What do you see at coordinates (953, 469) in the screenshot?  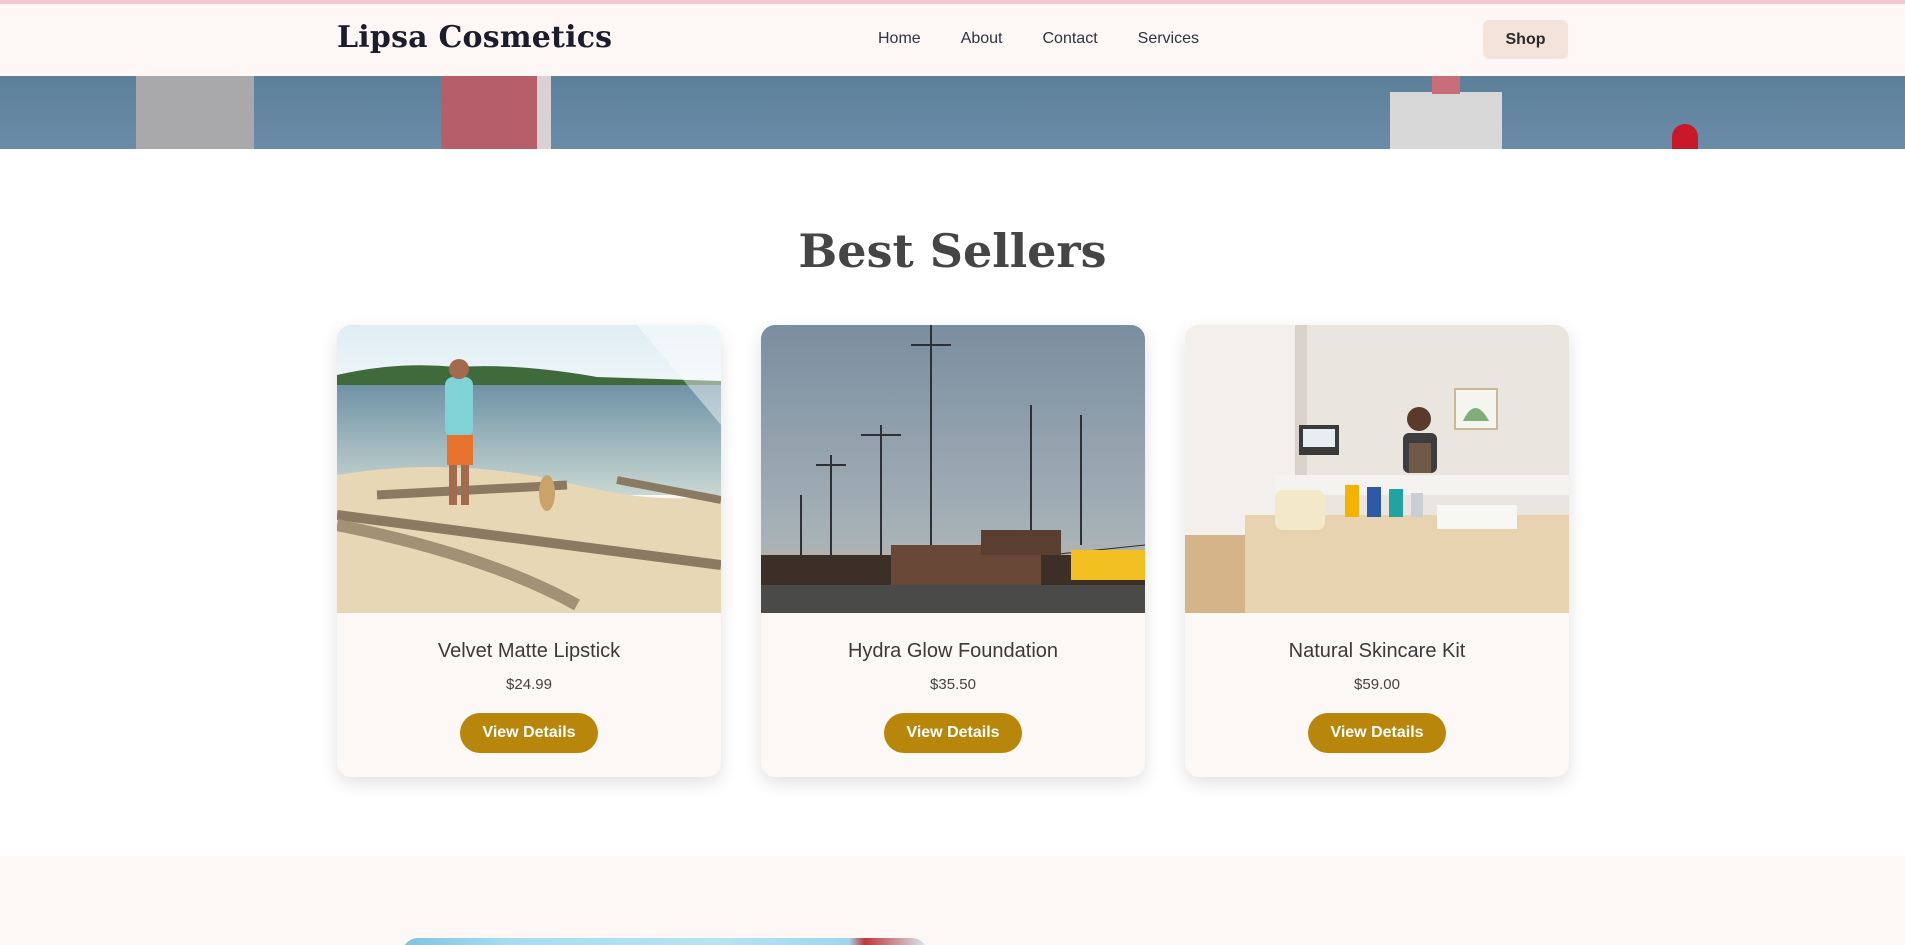 I see `product-image-antennas` at bounding box center [953, 469].